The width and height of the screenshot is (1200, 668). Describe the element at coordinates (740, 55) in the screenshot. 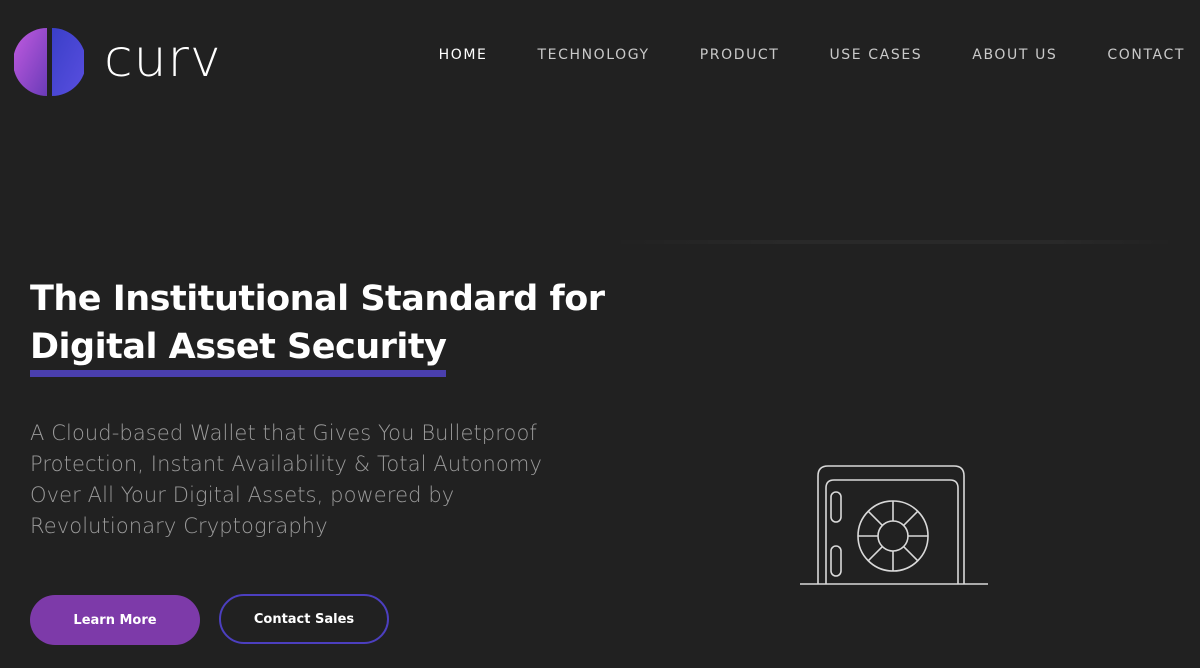

I see `nav-item-product: PRODUCT` at that location.